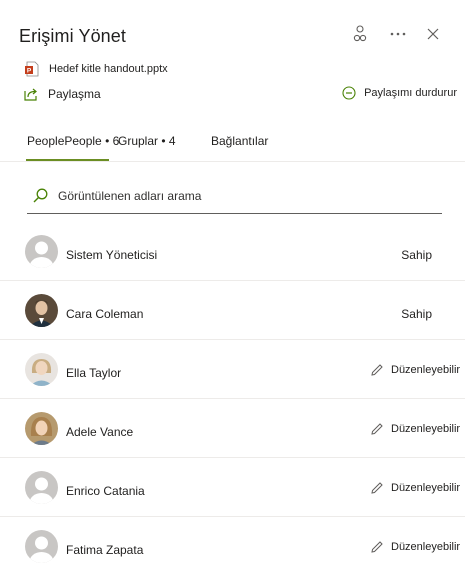  Describe the element at coordinates (147, 141) in the screenshot. I see `tab-groups: Gruplar • 4` at that location.